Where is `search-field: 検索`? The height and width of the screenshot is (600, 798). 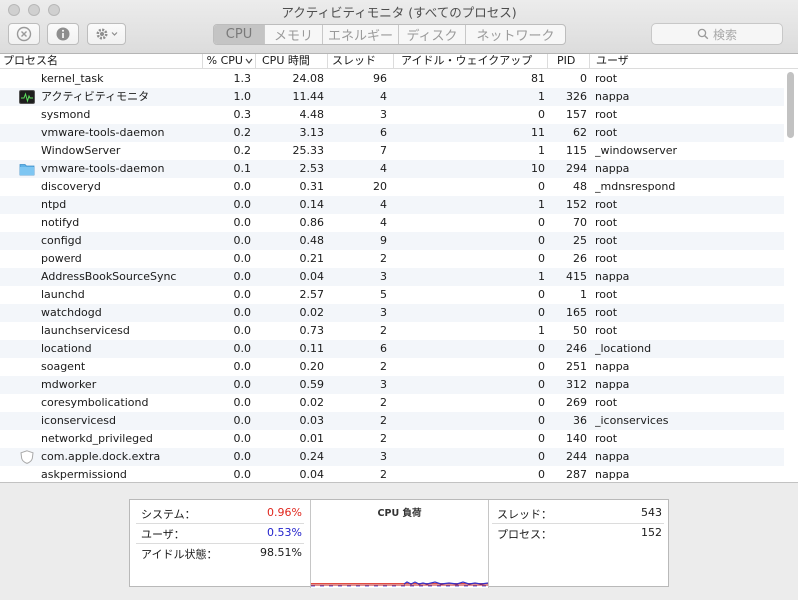
search-field: 検索 is located at coordinates (717, 34).